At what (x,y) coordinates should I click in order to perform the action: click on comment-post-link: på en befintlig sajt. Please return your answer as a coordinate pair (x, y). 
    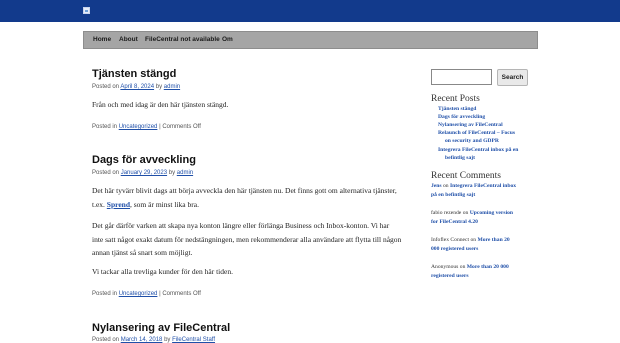
    Looking at the image, I should click on (453, 195).